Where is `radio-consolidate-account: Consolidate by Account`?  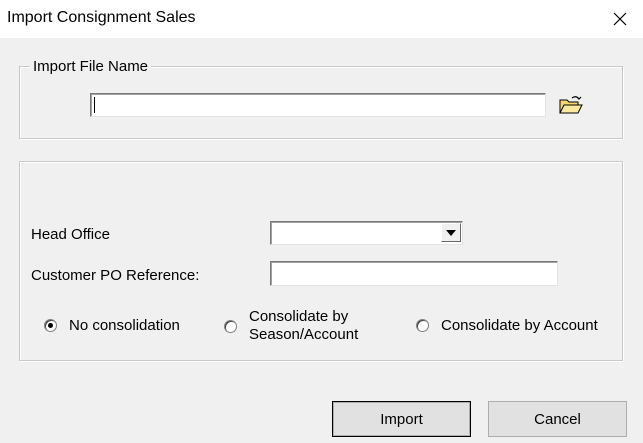
radio-consolidate-account: Consolidate by Account is located at coordinates (507, 325).